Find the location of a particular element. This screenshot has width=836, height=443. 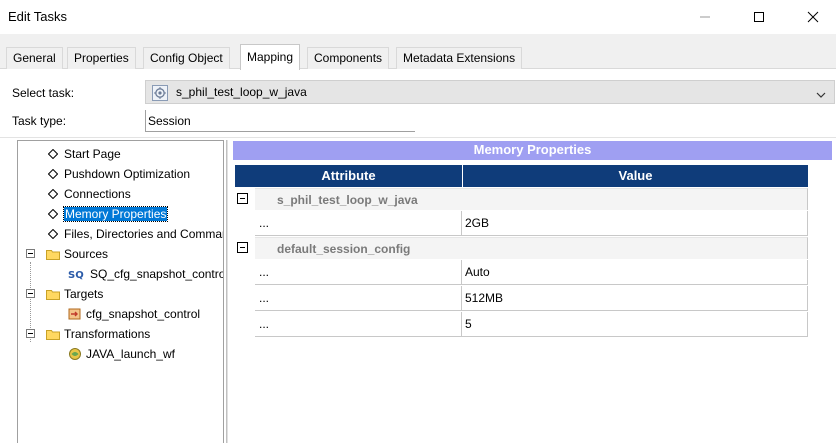

table-row: ... 2GB is located at coordinates (531, 223).